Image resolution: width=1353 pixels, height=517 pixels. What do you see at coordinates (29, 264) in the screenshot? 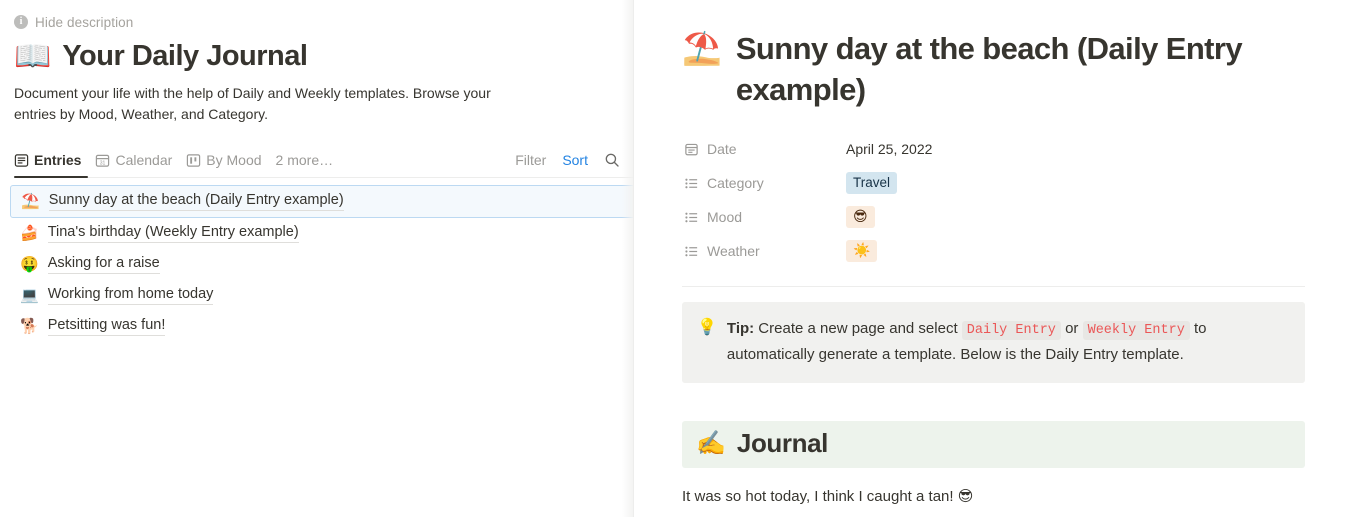
I see `money-mouth-face-icon: 🤑` at bounding box center [29, 264].